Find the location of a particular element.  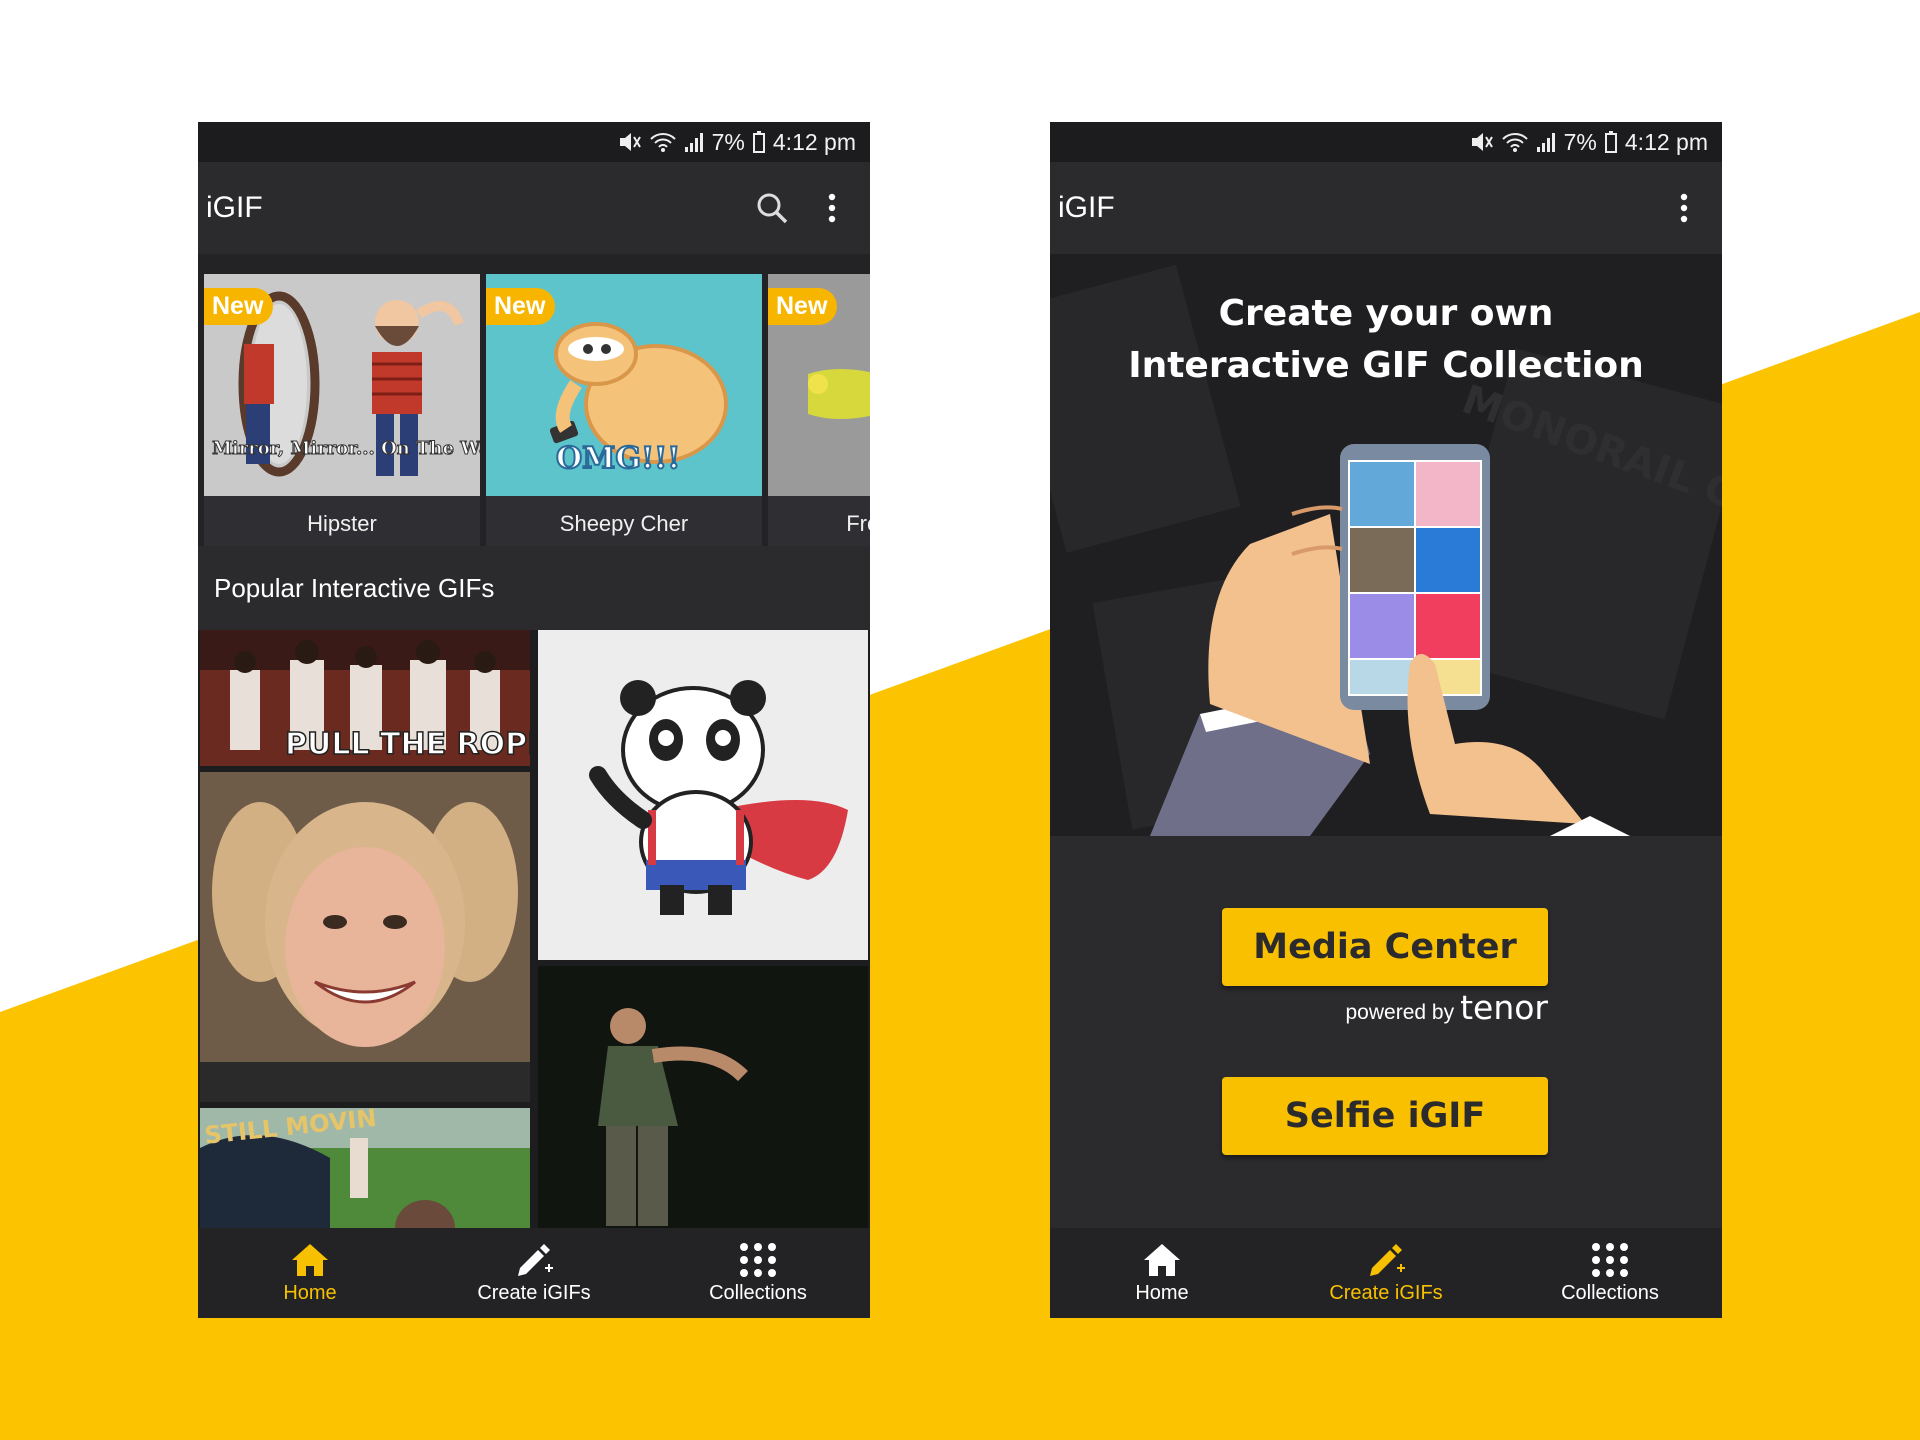

field-photo: STILL MOVIN is located at coordinates (365, 1168).